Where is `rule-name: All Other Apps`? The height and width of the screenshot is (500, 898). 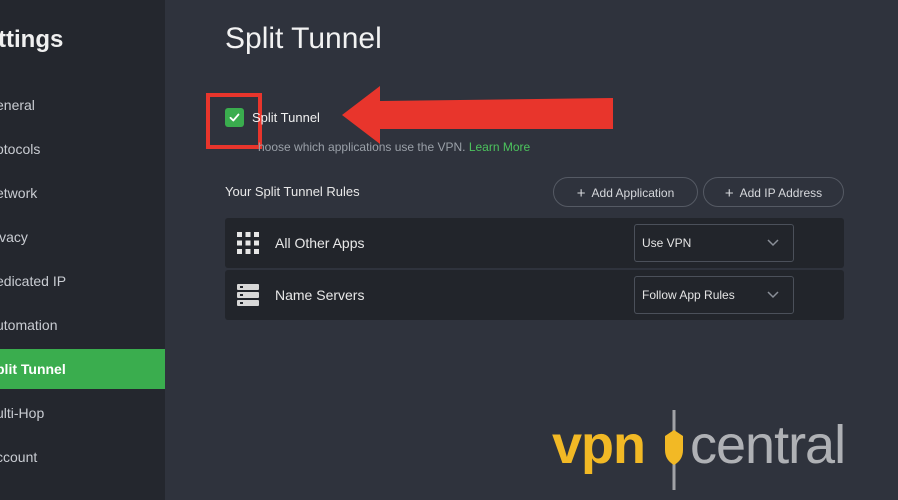
rule-name: All Other Apps is located at coordinates (320, 243).